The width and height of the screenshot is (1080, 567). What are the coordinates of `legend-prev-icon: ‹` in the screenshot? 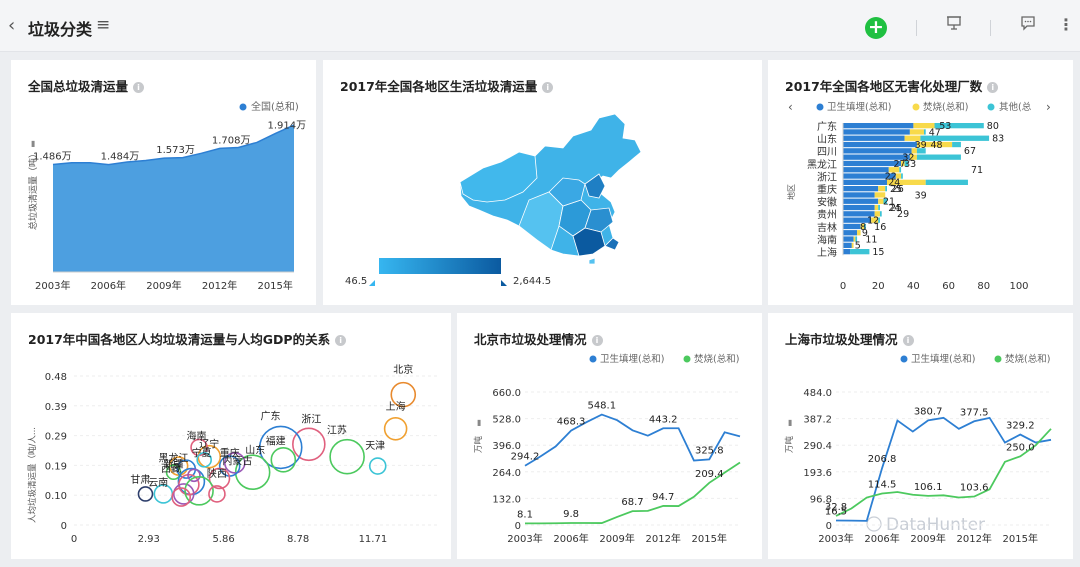 It's located at (790, 107).